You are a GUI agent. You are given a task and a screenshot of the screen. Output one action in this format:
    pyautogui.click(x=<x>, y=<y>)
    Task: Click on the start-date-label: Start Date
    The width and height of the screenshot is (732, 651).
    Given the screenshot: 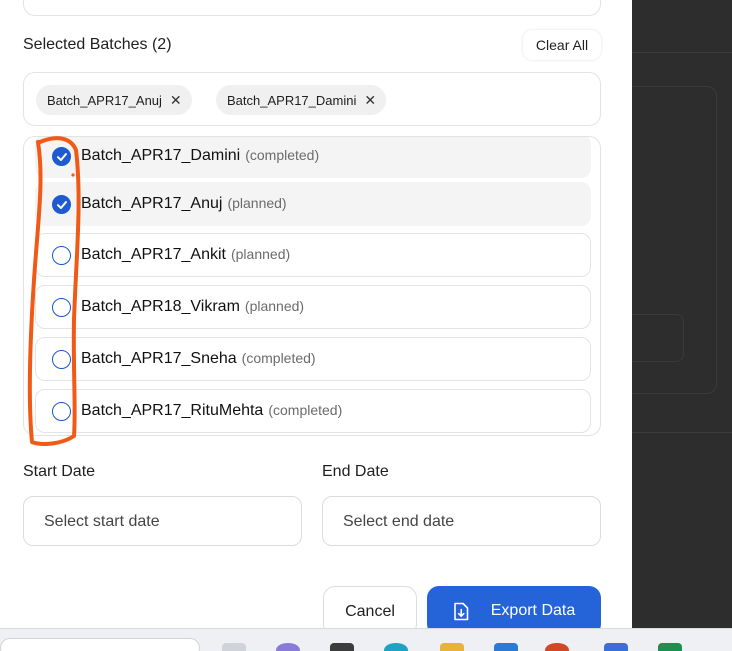 What is the action you would take?
    pyautogui.click(x=59, y=471)
    